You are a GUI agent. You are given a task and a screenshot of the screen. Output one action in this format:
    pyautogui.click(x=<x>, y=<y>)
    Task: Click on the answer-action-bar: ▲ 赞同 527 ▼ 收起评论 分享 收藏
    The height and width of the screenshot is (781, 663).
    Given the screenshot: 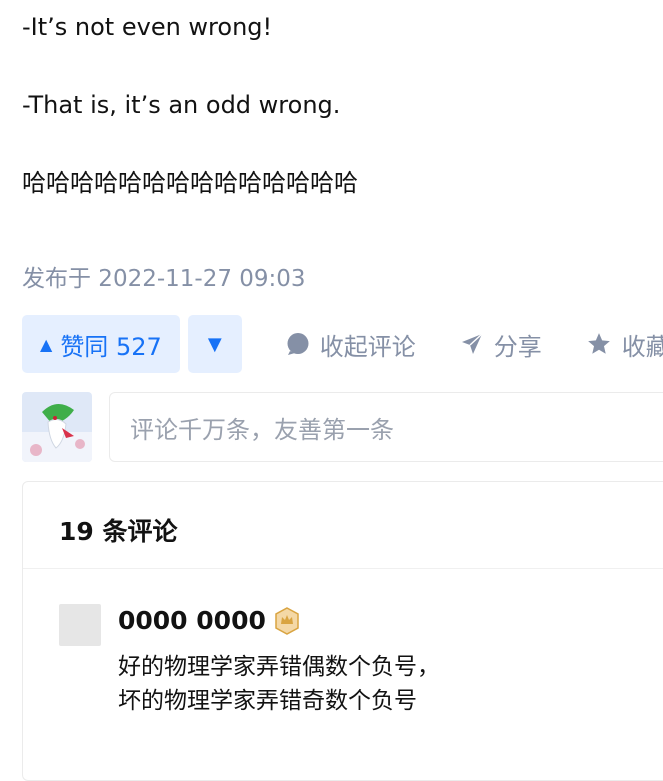 What is the action you would take?
    pyautogui.click(x=342, y=344)
    